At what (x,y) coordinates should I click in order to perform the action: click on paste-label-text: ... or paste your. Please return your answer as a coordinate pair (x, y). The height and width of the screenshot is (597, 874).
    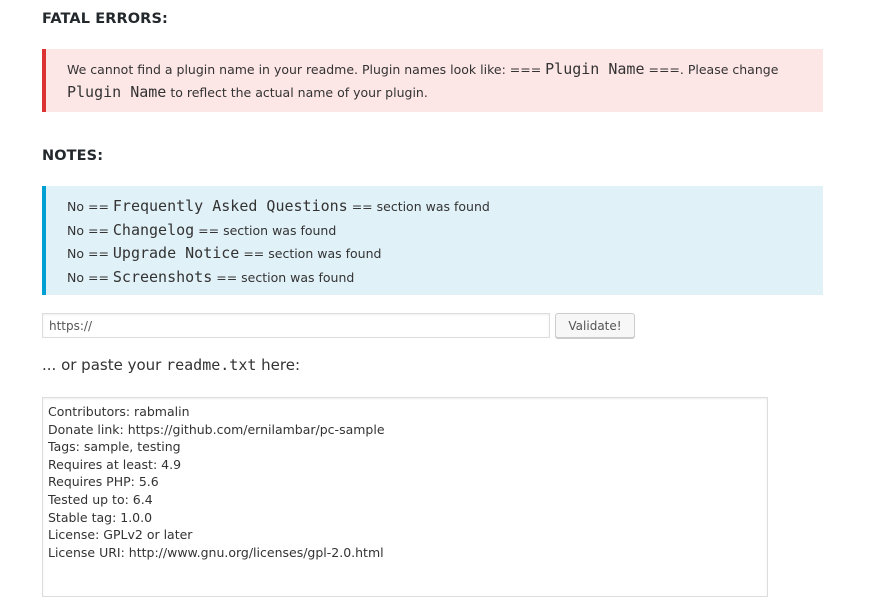
    Looking at the image, I should click on (104, 365).